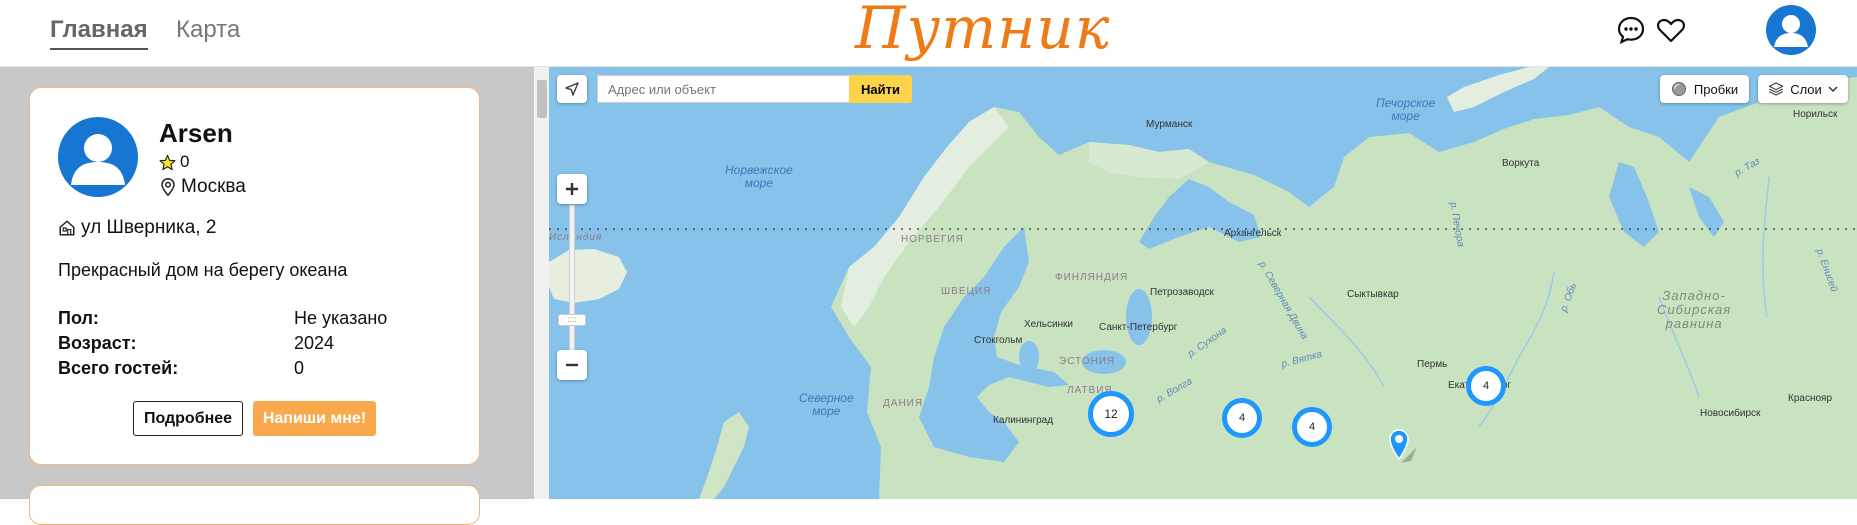  What do you see at coordinates (1776, 89) in the screenshot?
I see `layers-icon` at bounding box center [1776, 89].